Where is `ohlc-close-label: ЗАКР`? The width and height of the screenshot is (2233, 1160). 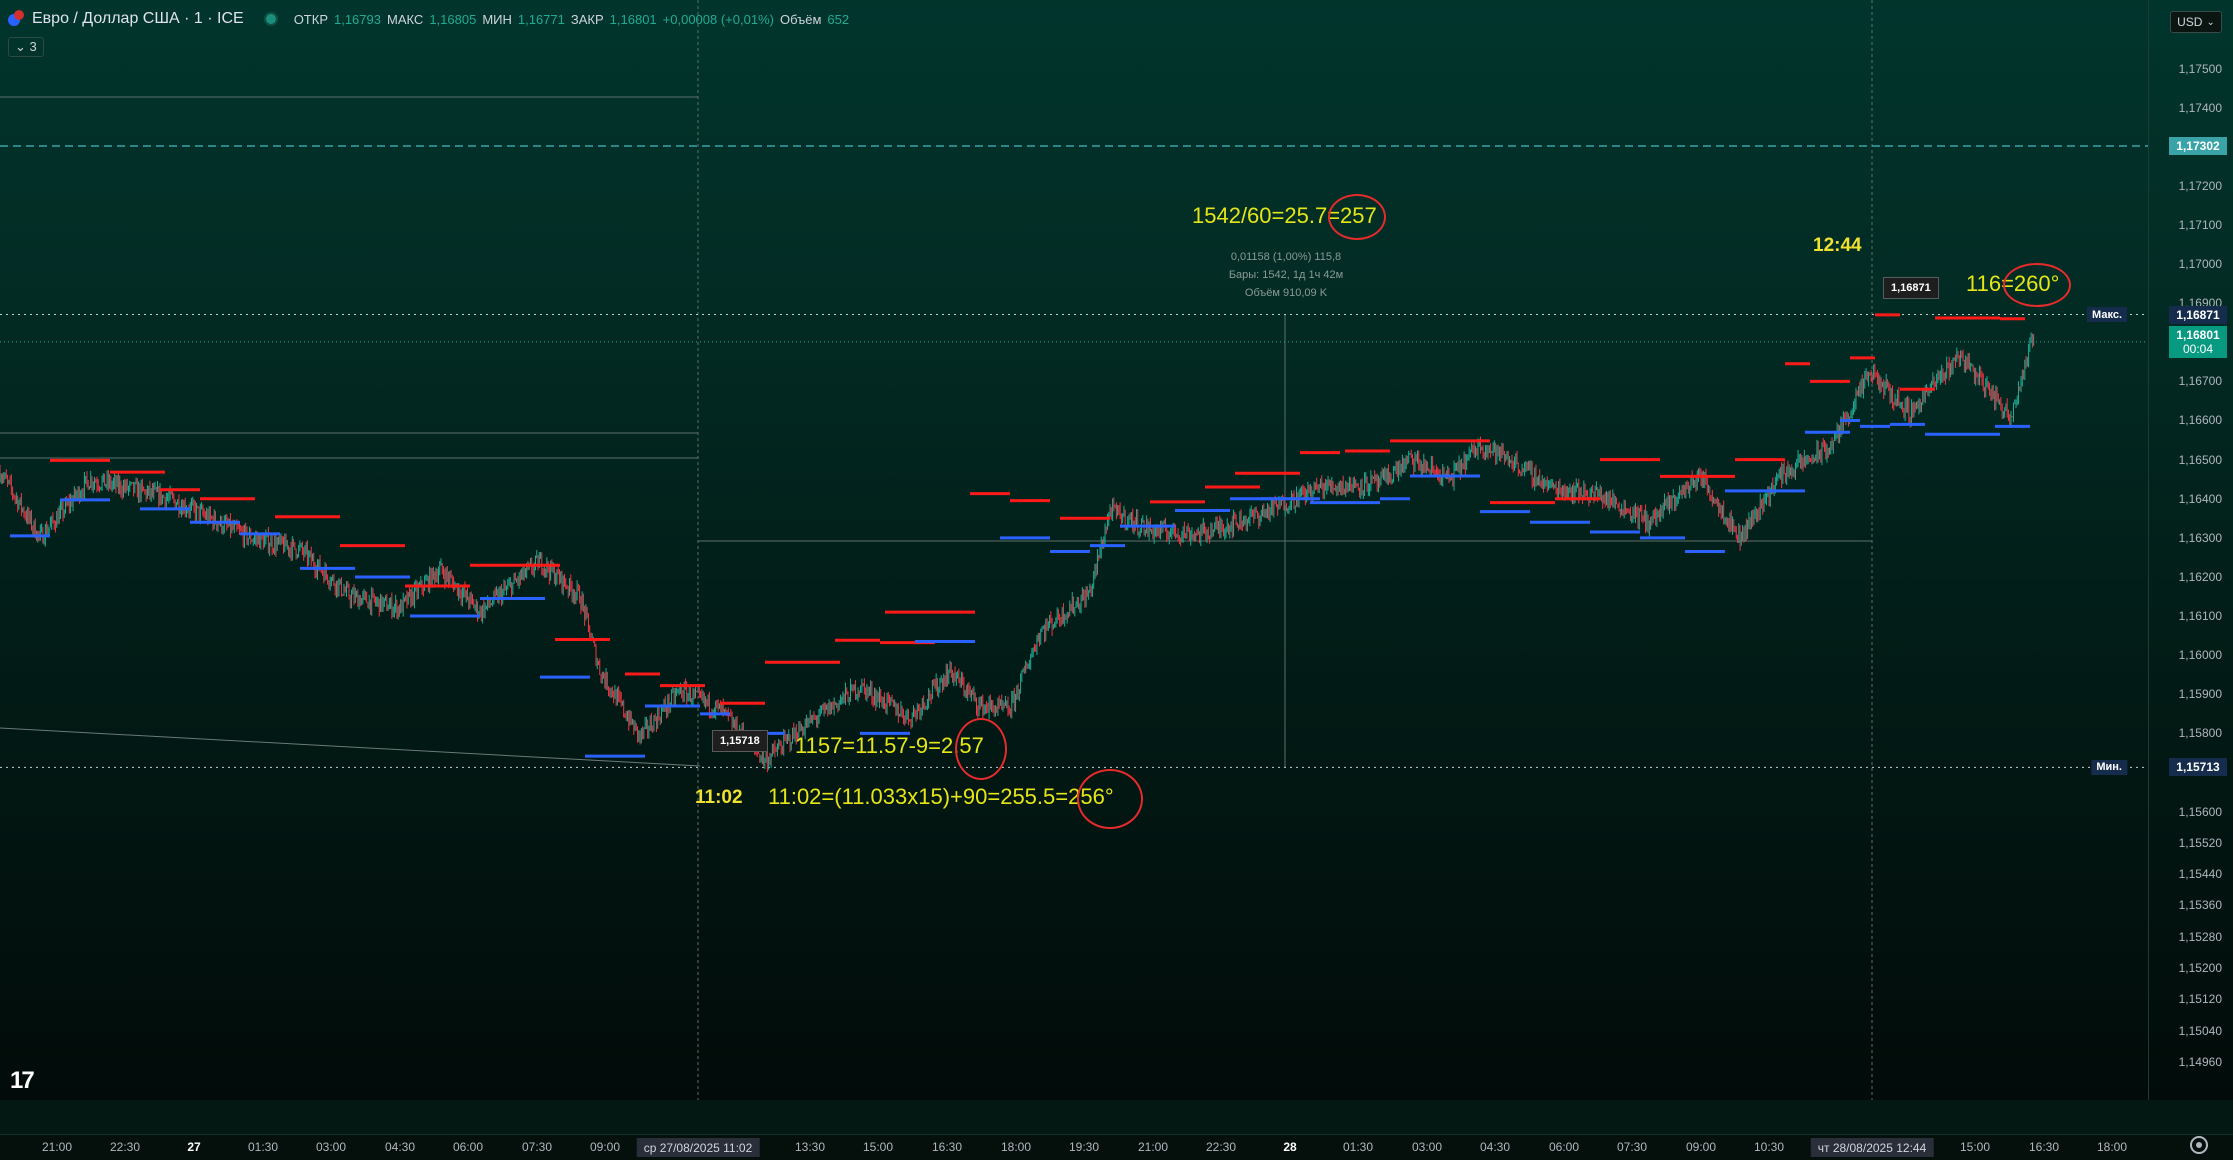 ohlc-close-label: ЗАКР is located at coordinates (587, 19).